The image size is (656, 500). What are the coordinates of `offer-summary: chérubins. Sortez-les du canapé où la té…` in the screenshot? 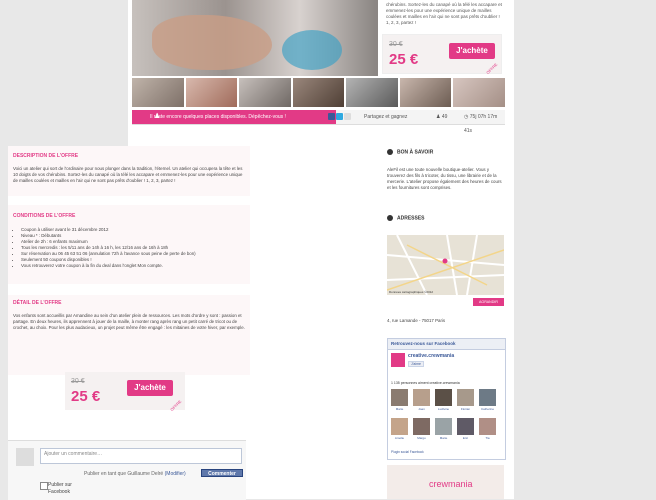 It's located at (444, 13).